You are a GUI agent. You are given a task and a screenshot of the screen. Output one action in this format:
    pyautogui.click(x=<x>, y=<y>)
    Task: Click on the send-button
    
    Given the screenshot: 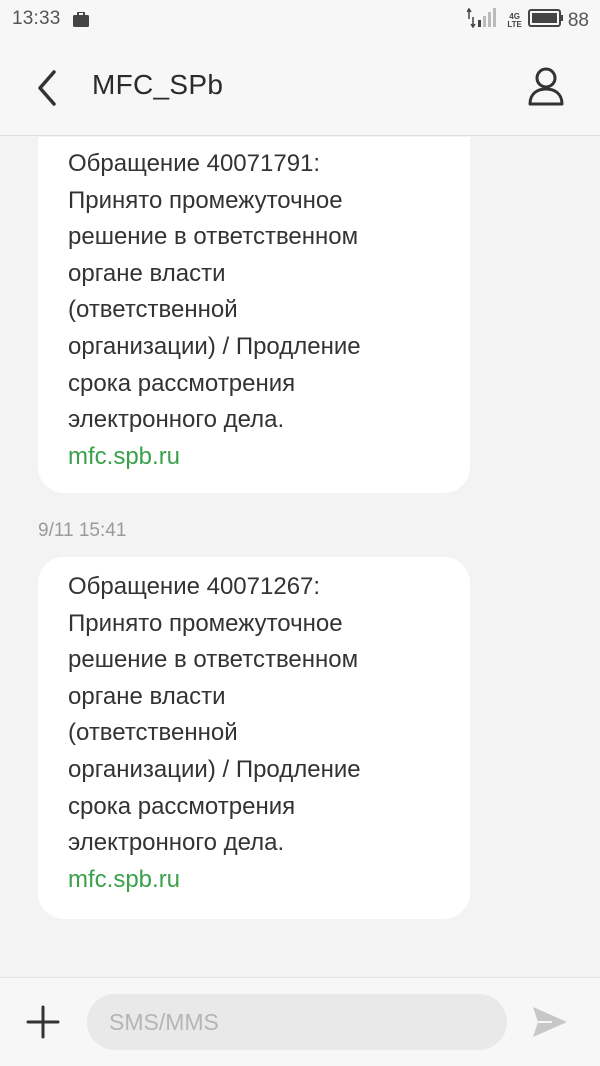 What is the action you would take?
    pyautogui.click(x=550, y=1022)
    